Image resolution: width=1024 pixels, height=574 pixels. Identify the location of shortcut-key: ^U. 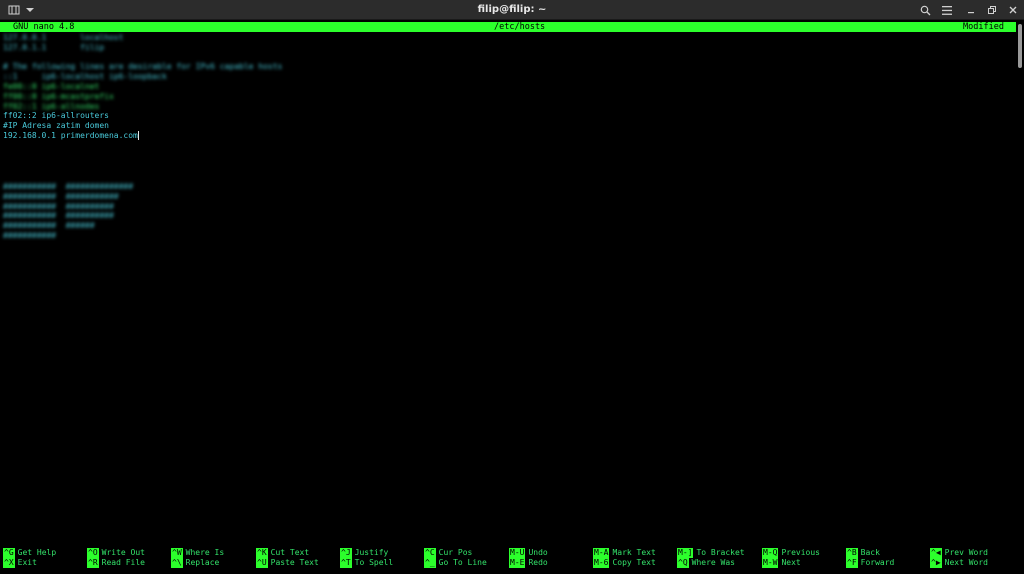
(262, 563).